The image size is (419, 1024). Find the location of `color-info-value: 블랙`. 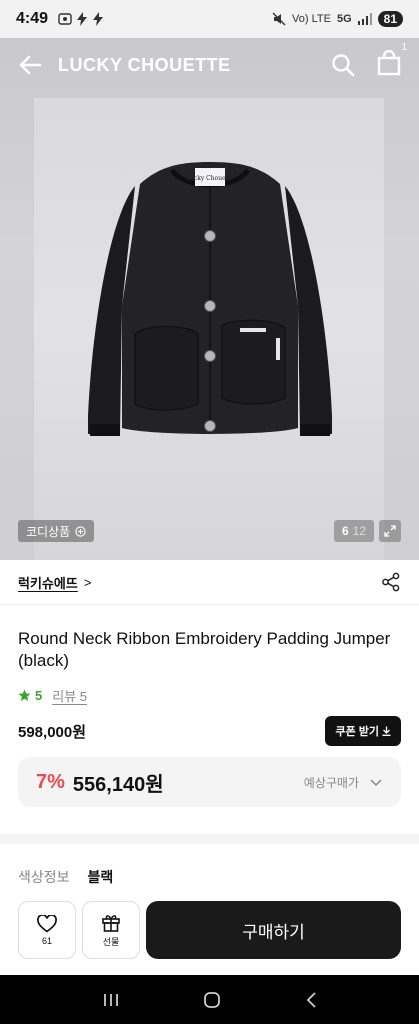

color-info-value: 블랙 is located at coordinates (100, 877).